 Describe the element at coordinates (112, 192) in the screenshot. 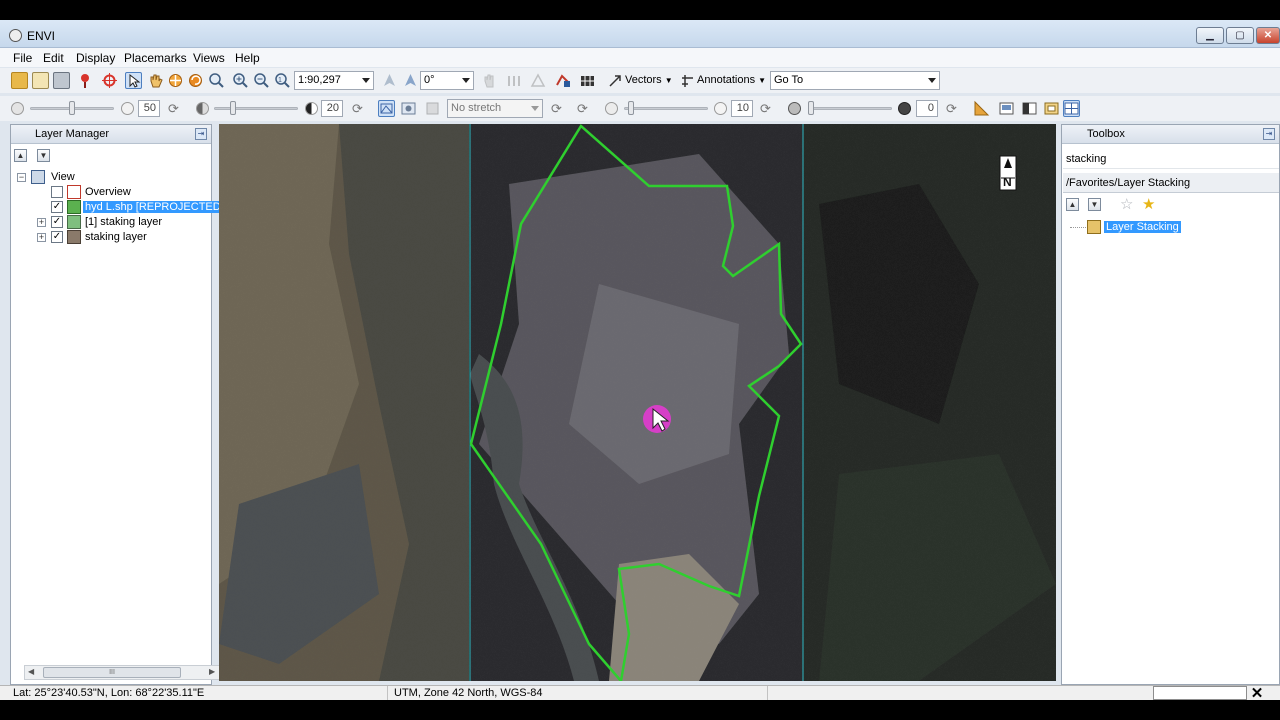

I see `tree-item-overview: Overview` at that location.